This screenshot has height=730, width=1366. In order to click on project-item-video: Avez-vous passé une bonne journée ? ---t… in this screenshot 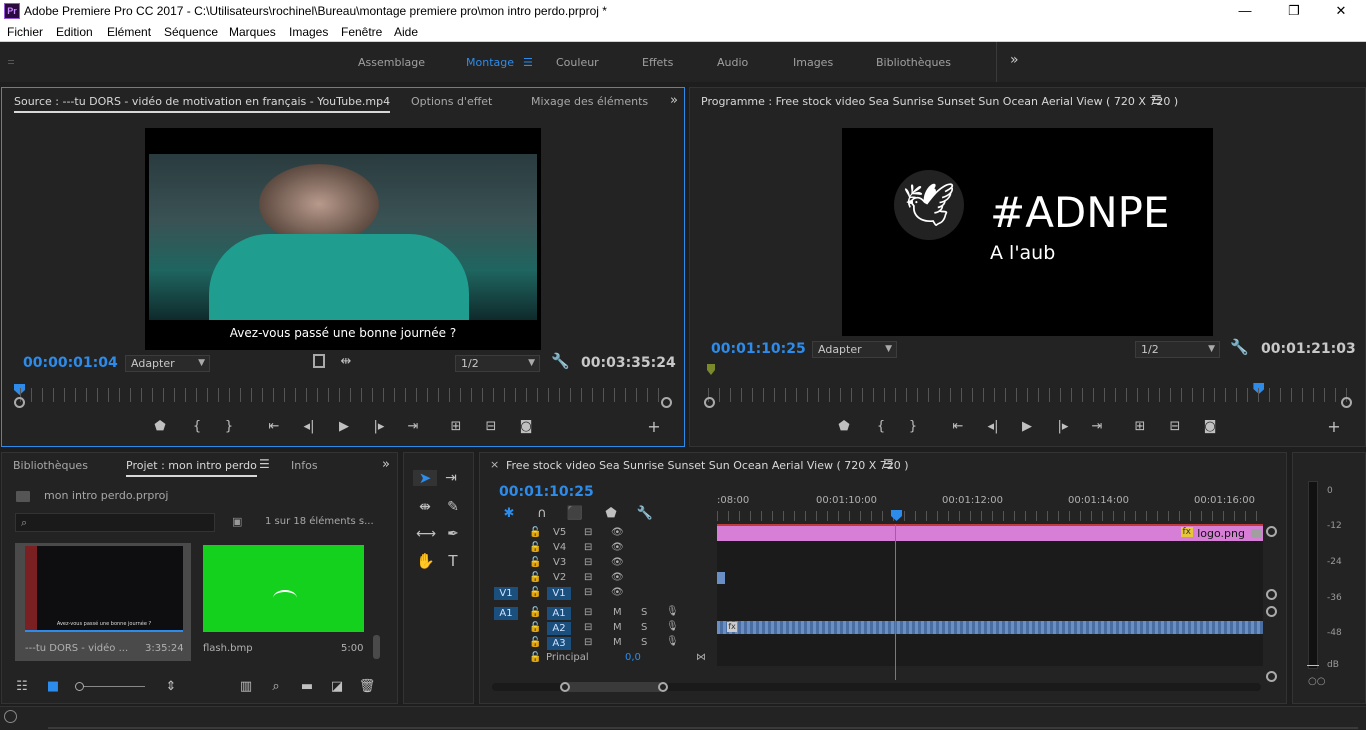, I will do `click(103, 602)`.